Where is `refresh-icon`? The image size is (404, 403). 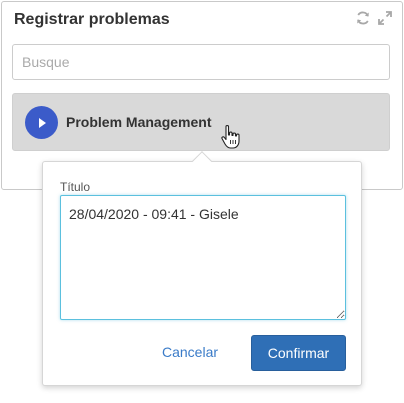
refresh-icon is located at coordinates (363, 18).